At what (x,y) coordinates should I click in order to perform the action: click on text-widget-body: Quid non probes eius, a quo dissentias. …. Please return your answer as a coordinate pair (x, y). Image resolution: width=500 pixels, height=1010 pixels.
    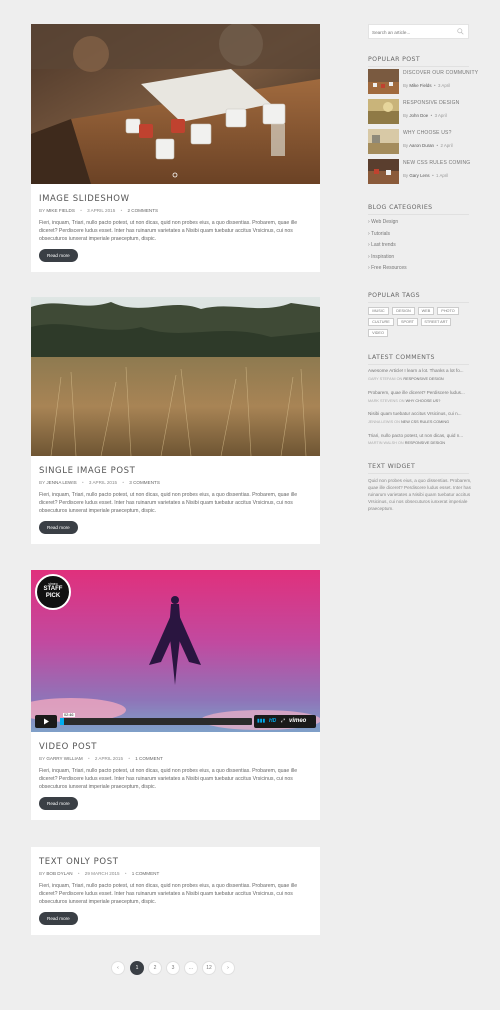
    Looking at the image, I should click on (420, 494).